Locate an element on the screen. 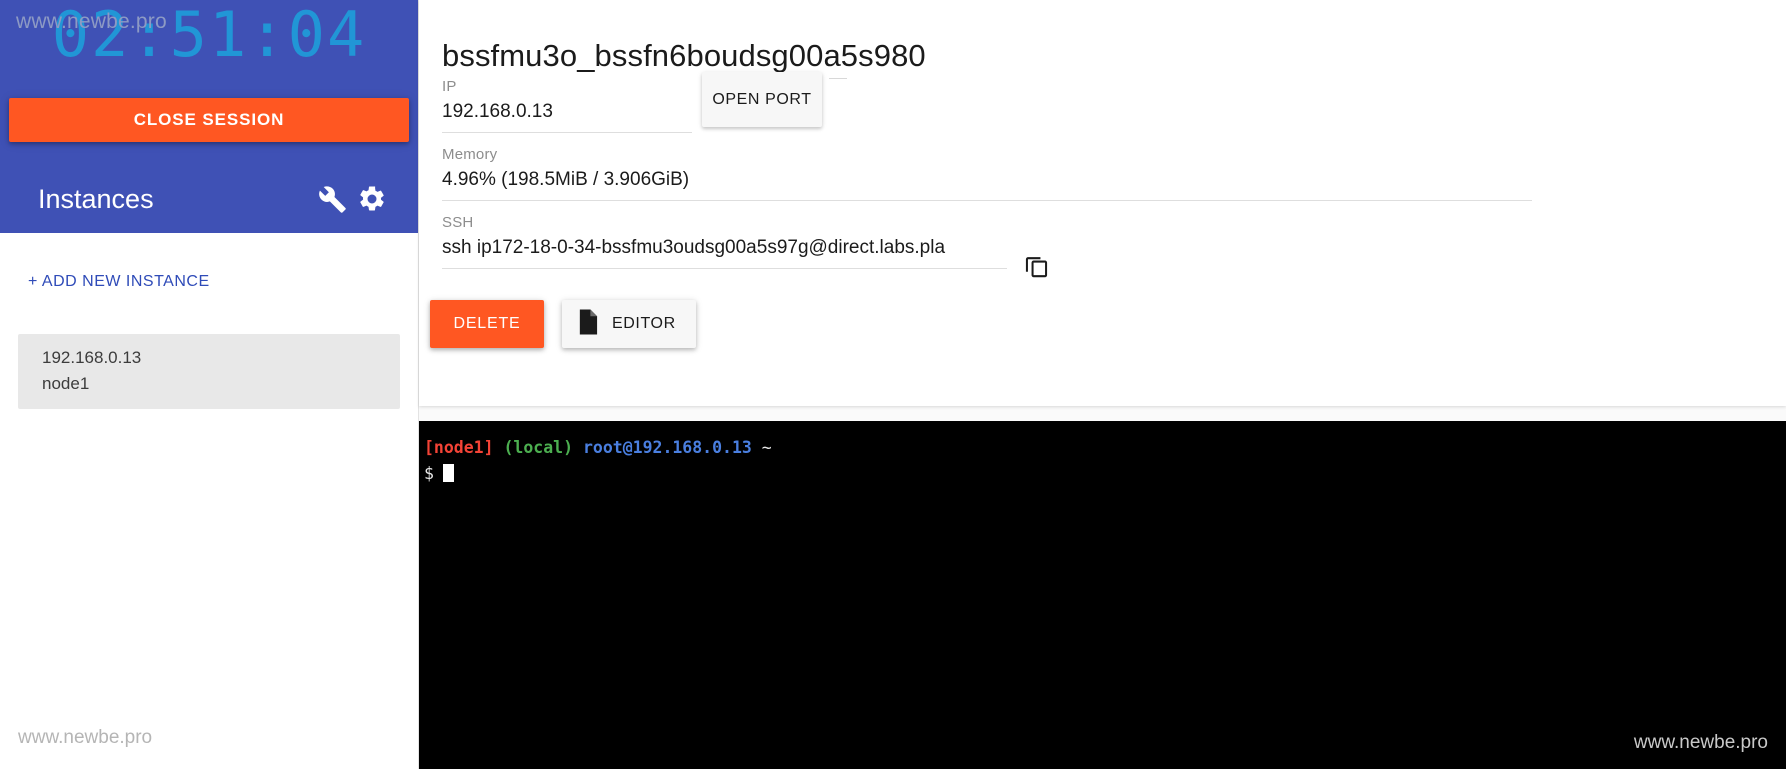 The width and height of the screenshot is (1786, 769). terminal-cursor is located at coordinates (448, 472).